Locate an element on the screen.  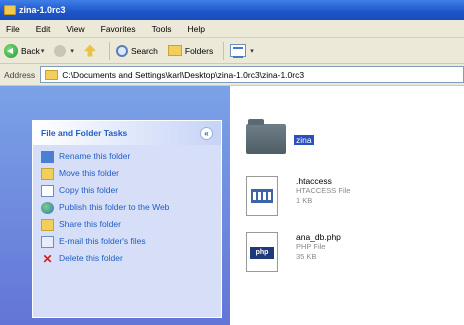
share-icon is located at coordinates (47, 225).